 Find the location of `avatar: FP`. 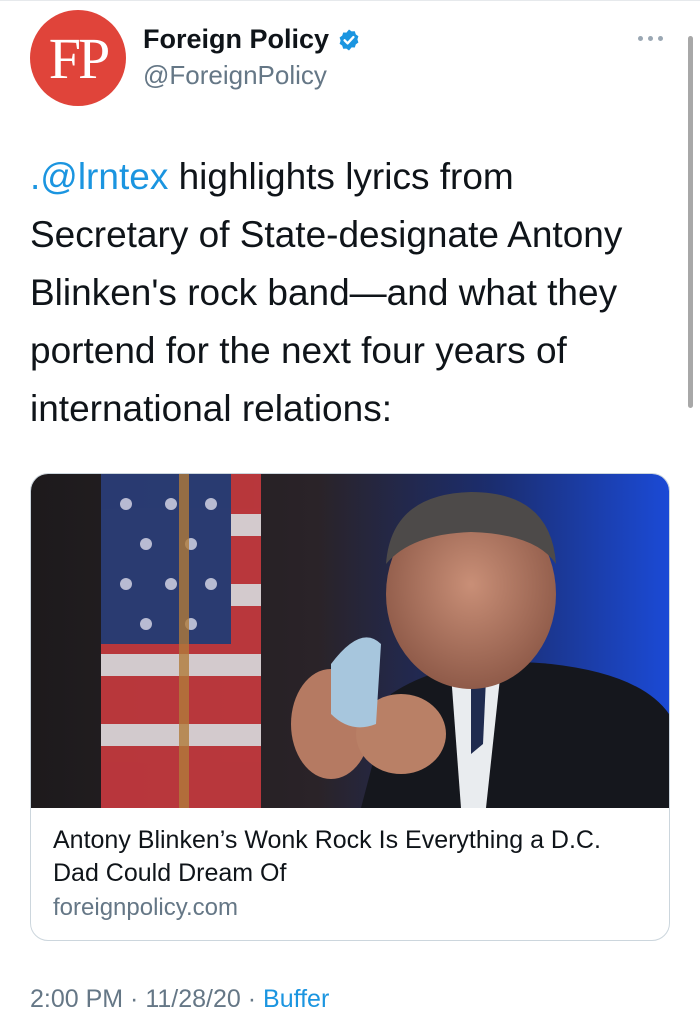

avatar: FP is located at coordinates (78, 58).